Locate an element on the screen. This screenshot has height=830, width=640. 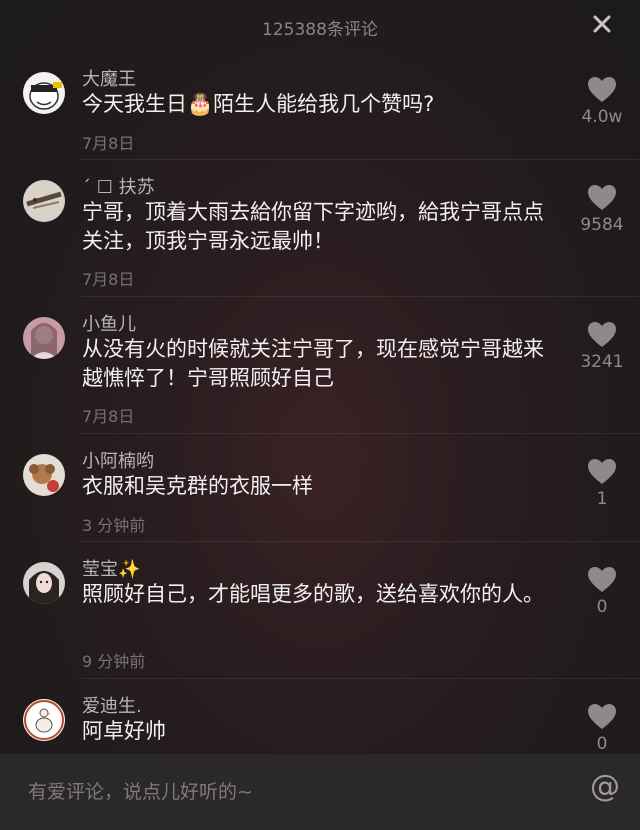
comment-text: 阿卓好帅 is located at coordinates (124, 731).